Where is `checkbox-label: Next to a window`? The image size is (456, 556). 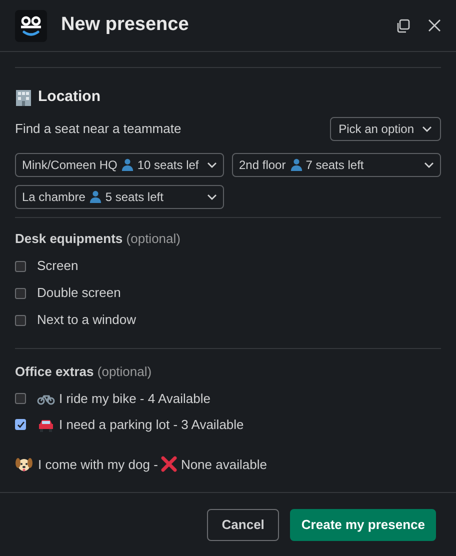
checkbox-label: Next to a window is located at coordinates (86, 320).